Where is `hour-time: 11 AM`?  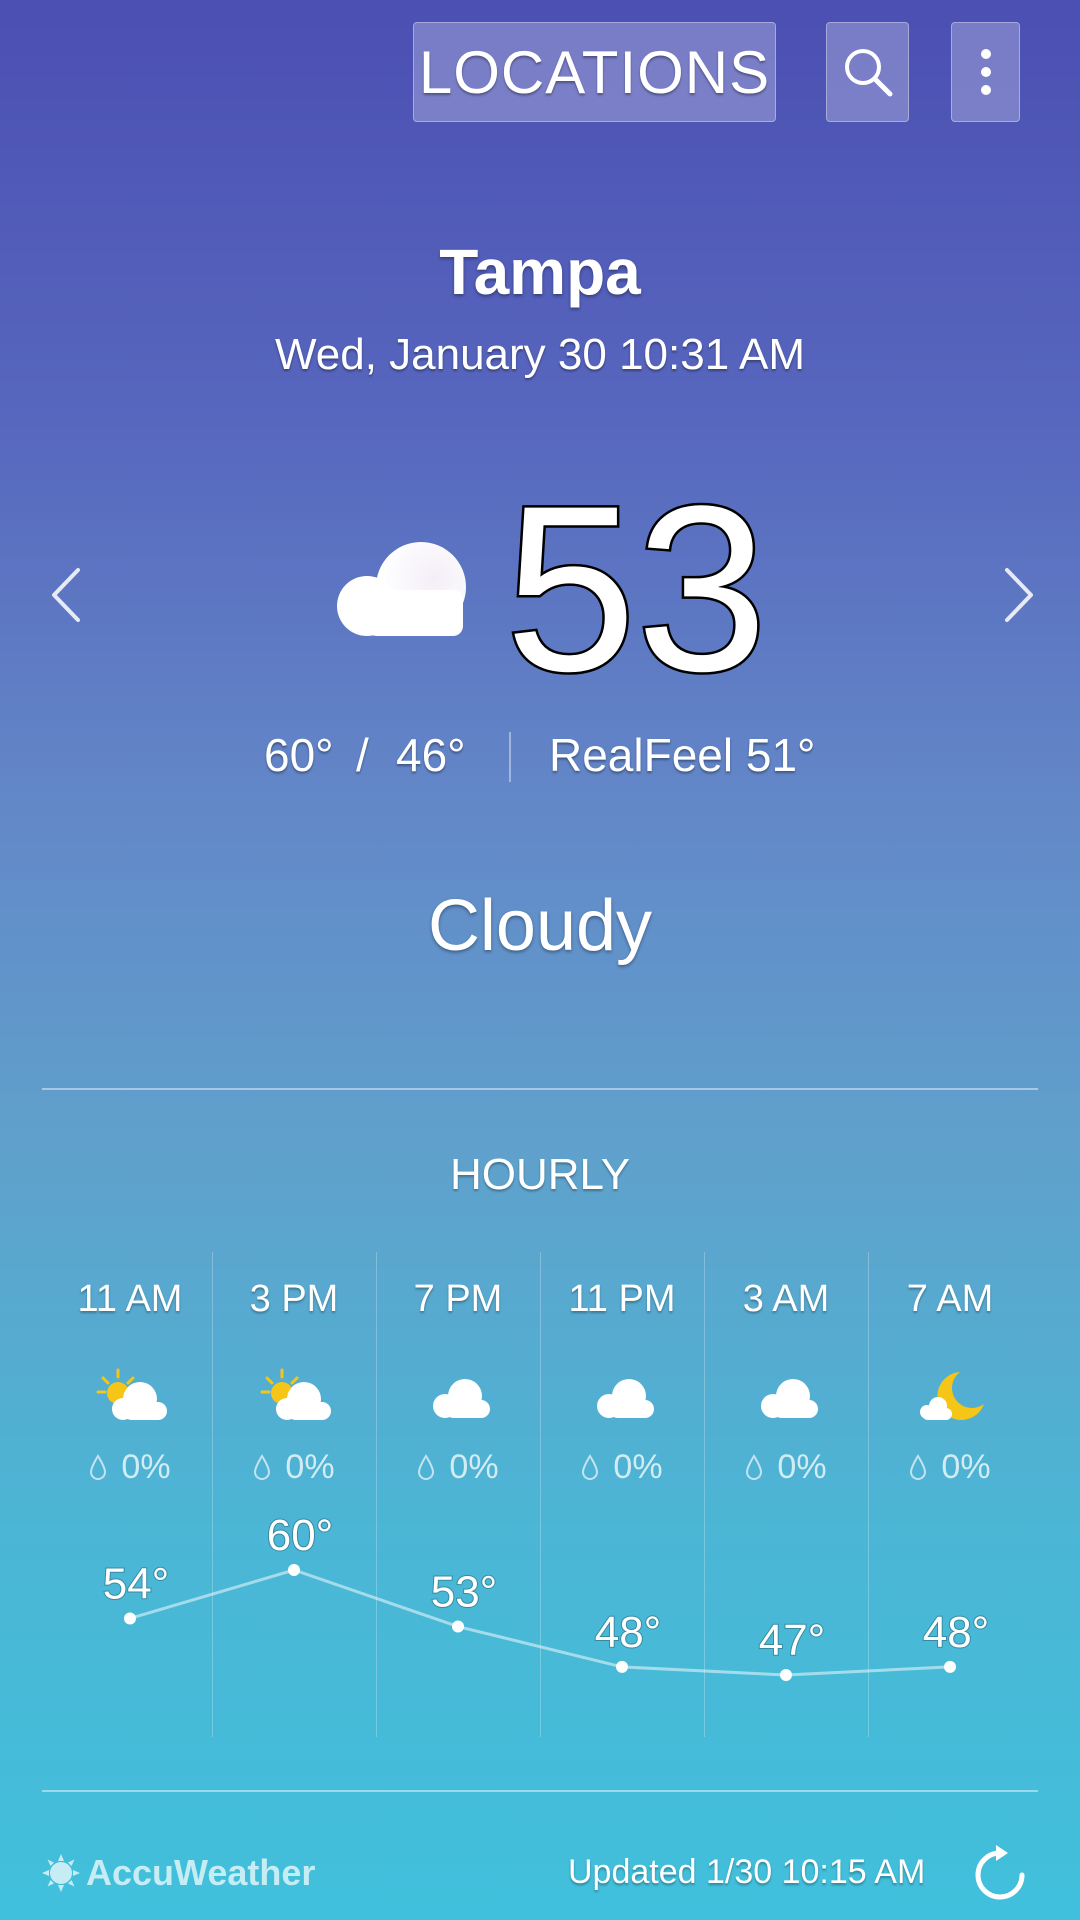
hour-time: 11 AM is located at coordinates (130, 1299).